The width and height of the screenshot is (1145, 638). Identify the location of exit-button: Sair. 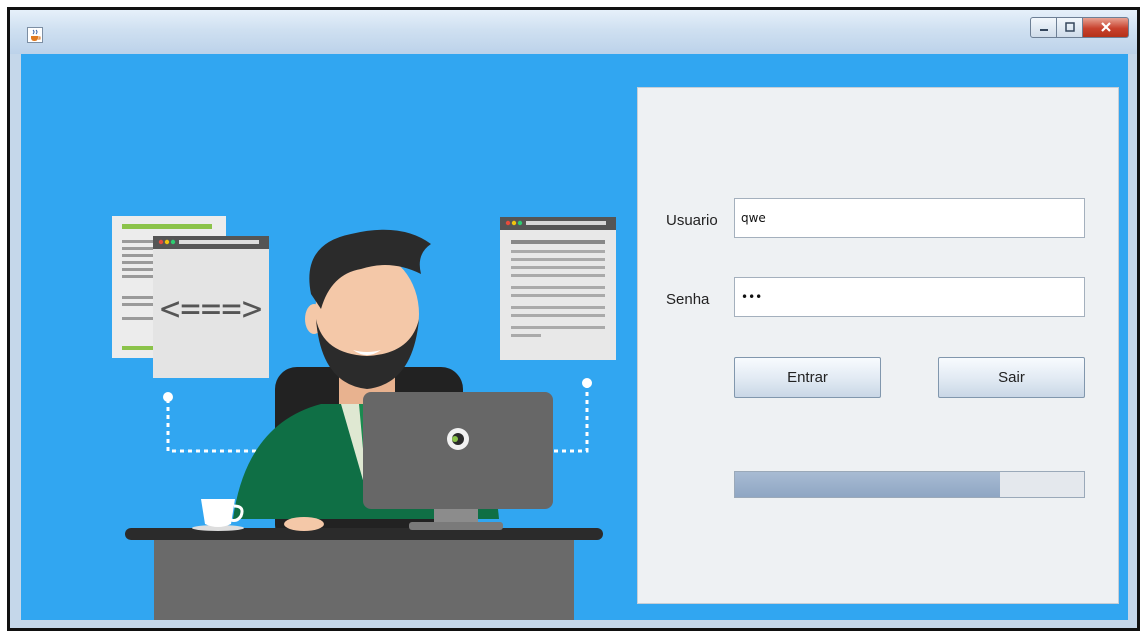
(1011, 377).